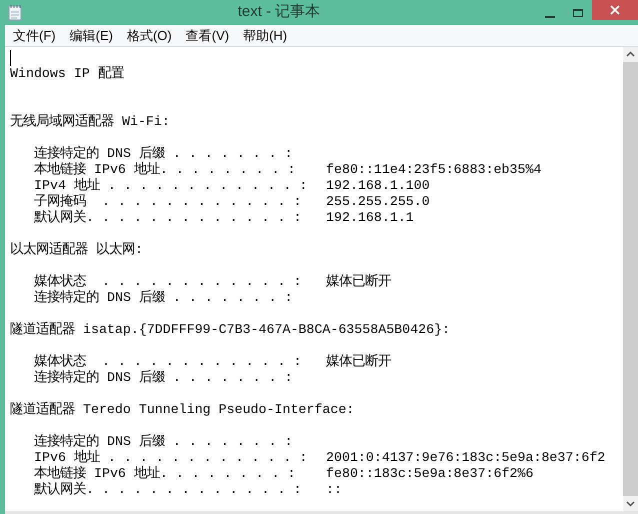 This screenshot has height=514, width=638. What do you see at coordinates (10, 58) in the screenshot?
I see `text-cursor` at bounding box center [10, 58].